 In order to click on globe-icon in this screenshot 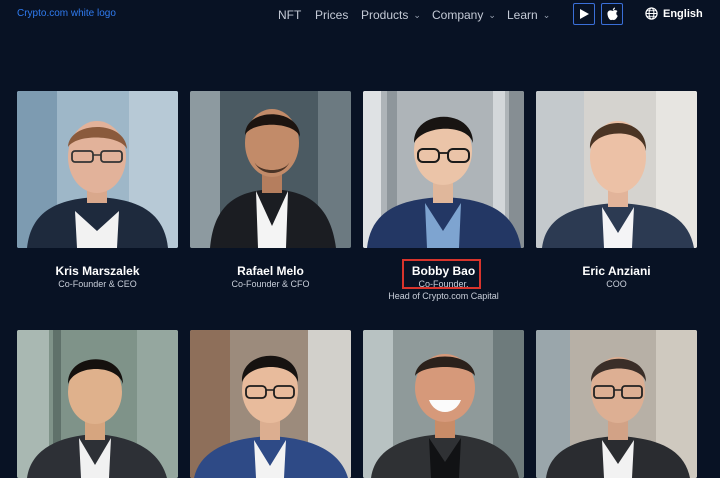, I will do `click(651, 13)`.